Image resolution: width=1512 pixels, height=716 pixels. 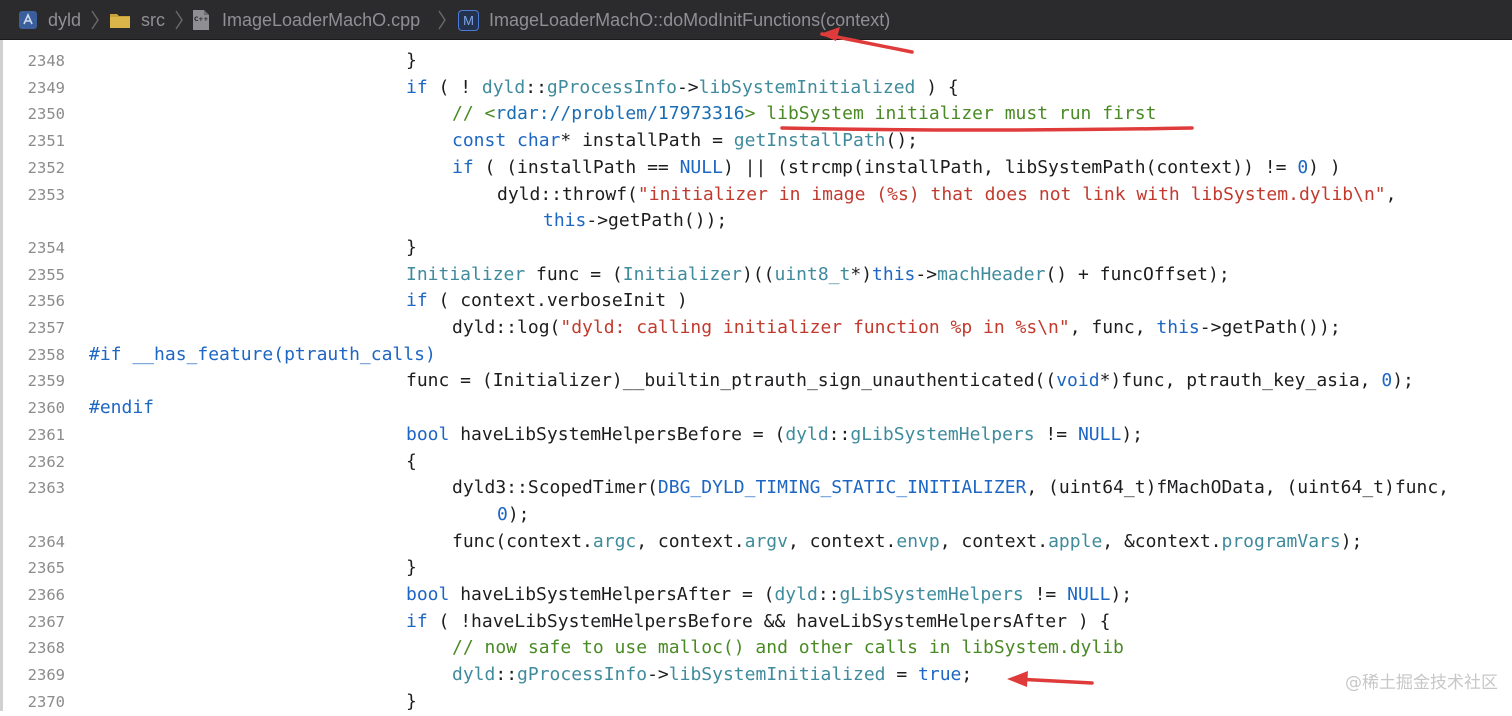 I want to click on line-number: 2357, so click(x=46, y=328).